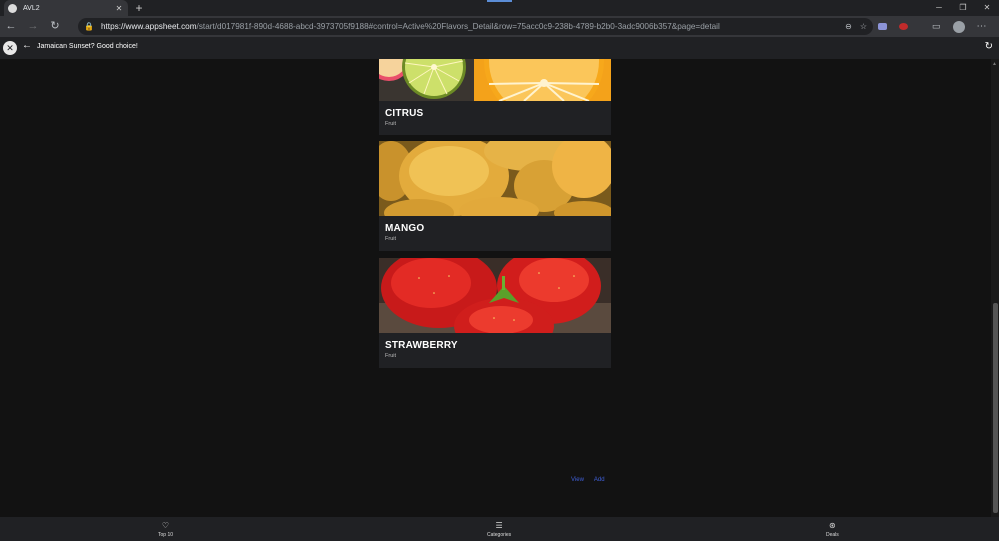 Image resolution: width=999 pixels, height=541 pixels. I want to click on card-title: CITRUS, so click(404, 113).